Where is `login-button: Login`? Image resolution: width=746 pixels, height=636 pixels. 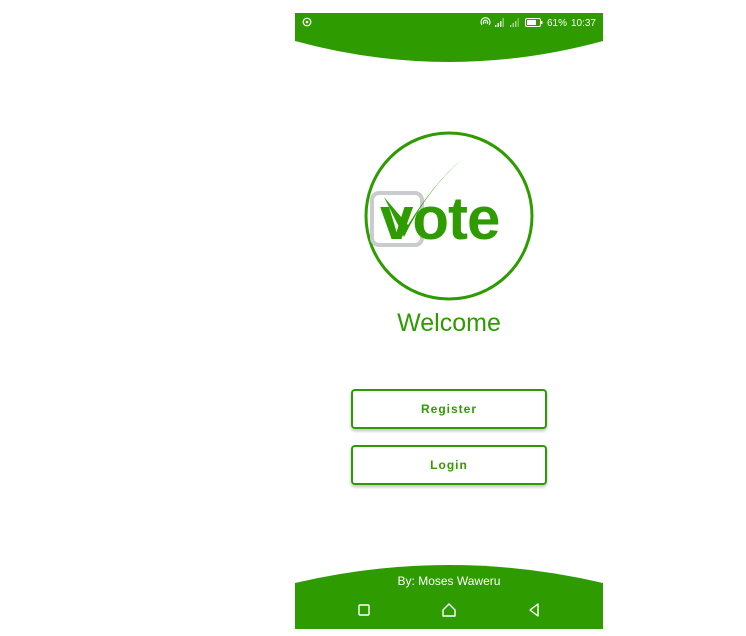 login-button: Login is located at coordinates (449, 465).